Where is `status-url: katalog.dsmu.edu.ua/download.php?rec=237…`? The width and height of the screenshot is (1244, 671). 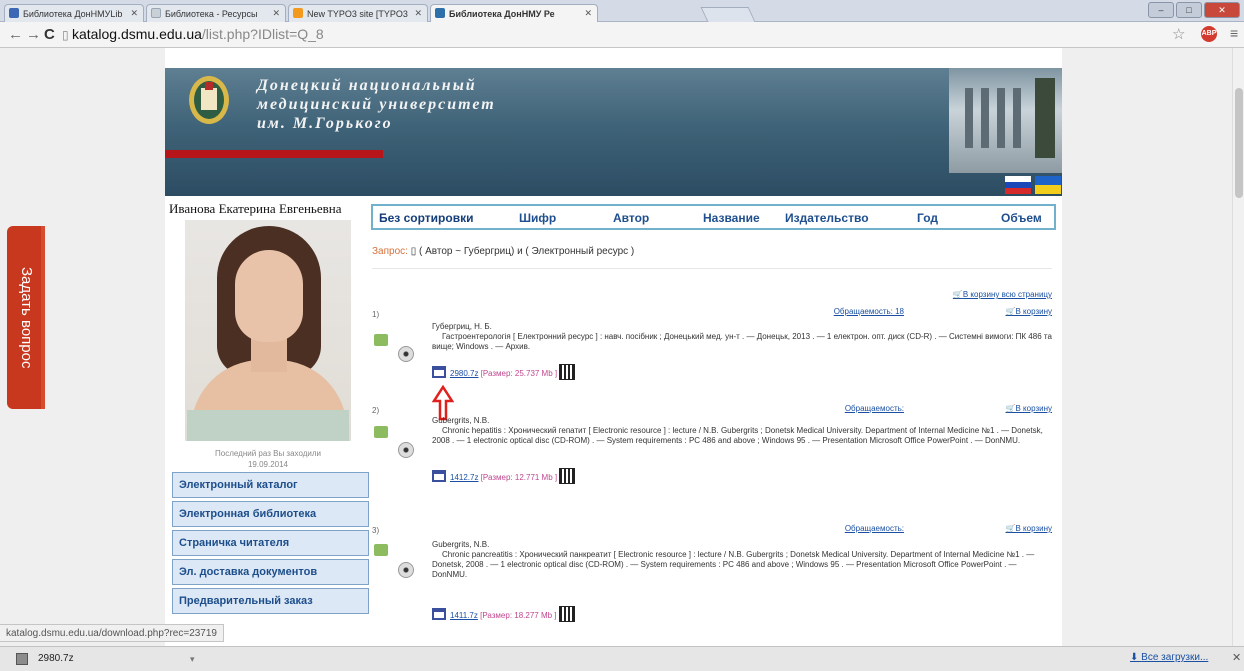
status-url: katalog.dsmu.edu.ua/download.php?rec=237… is located at coordinates (112, 633).